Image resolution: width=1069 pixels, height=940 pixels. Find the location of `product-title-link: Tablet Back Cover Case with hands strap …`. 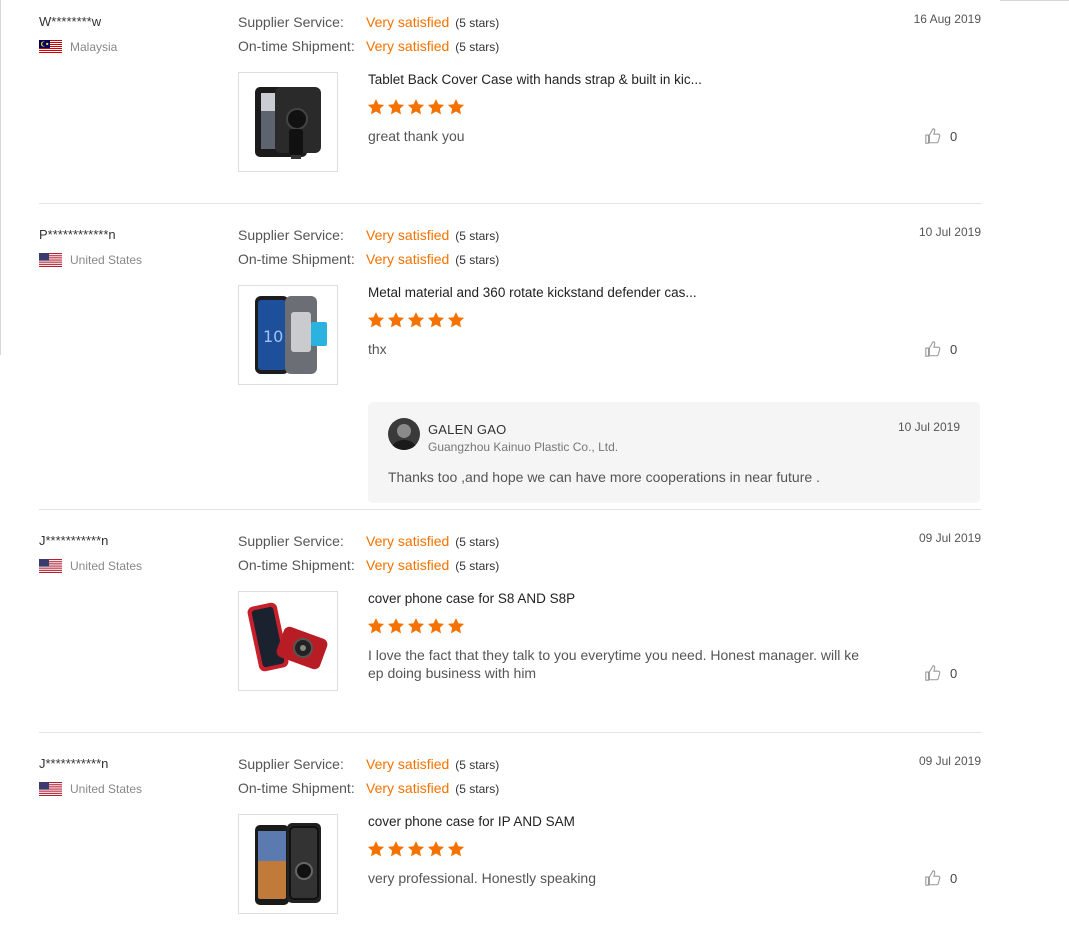

product-title-link: Tablet Back Cover Case with hands strap … is located at coordinates (535, 79).